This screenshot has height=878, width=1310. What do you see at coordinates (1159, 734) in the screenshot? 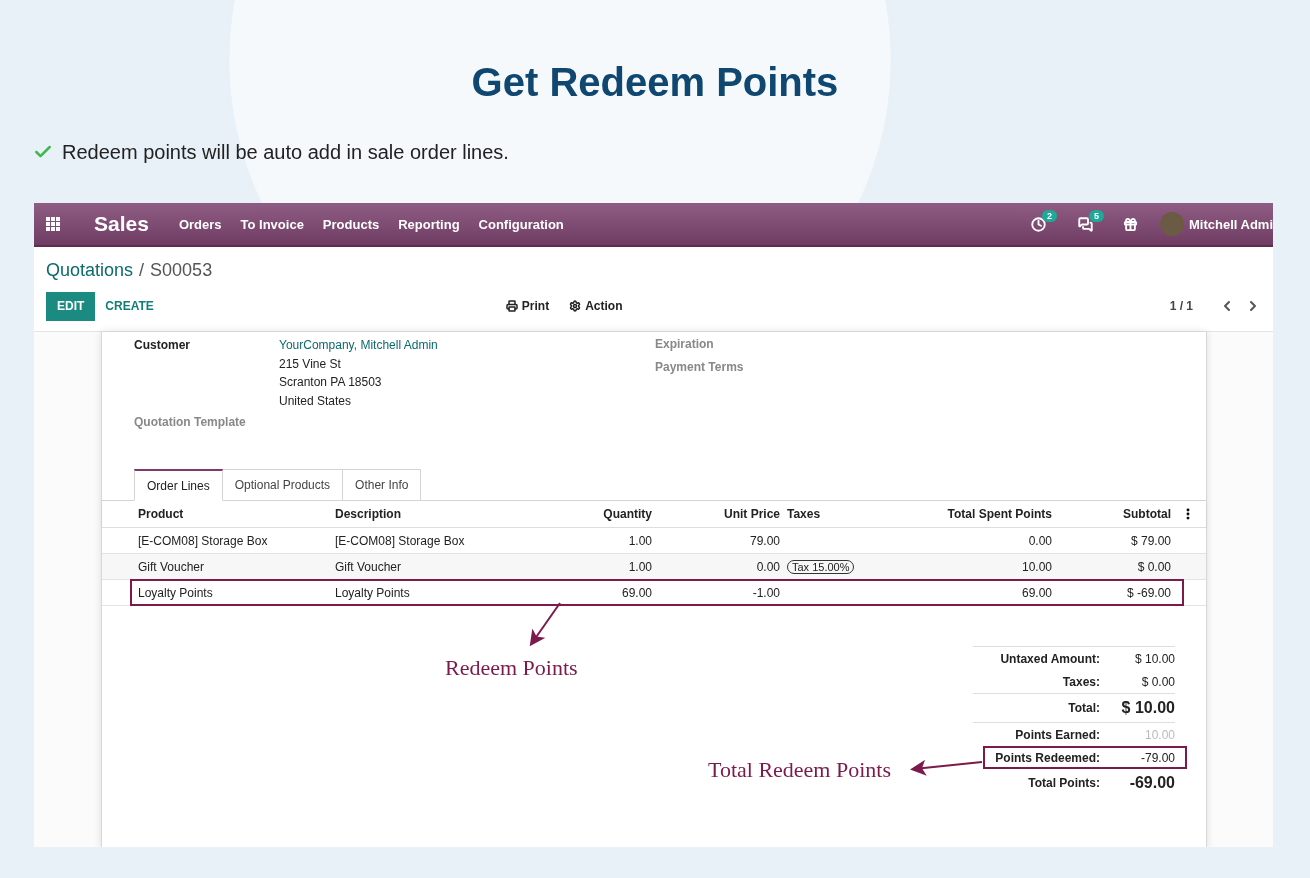
I see `total-value: 10.00` at bounding box center [1159, 734].